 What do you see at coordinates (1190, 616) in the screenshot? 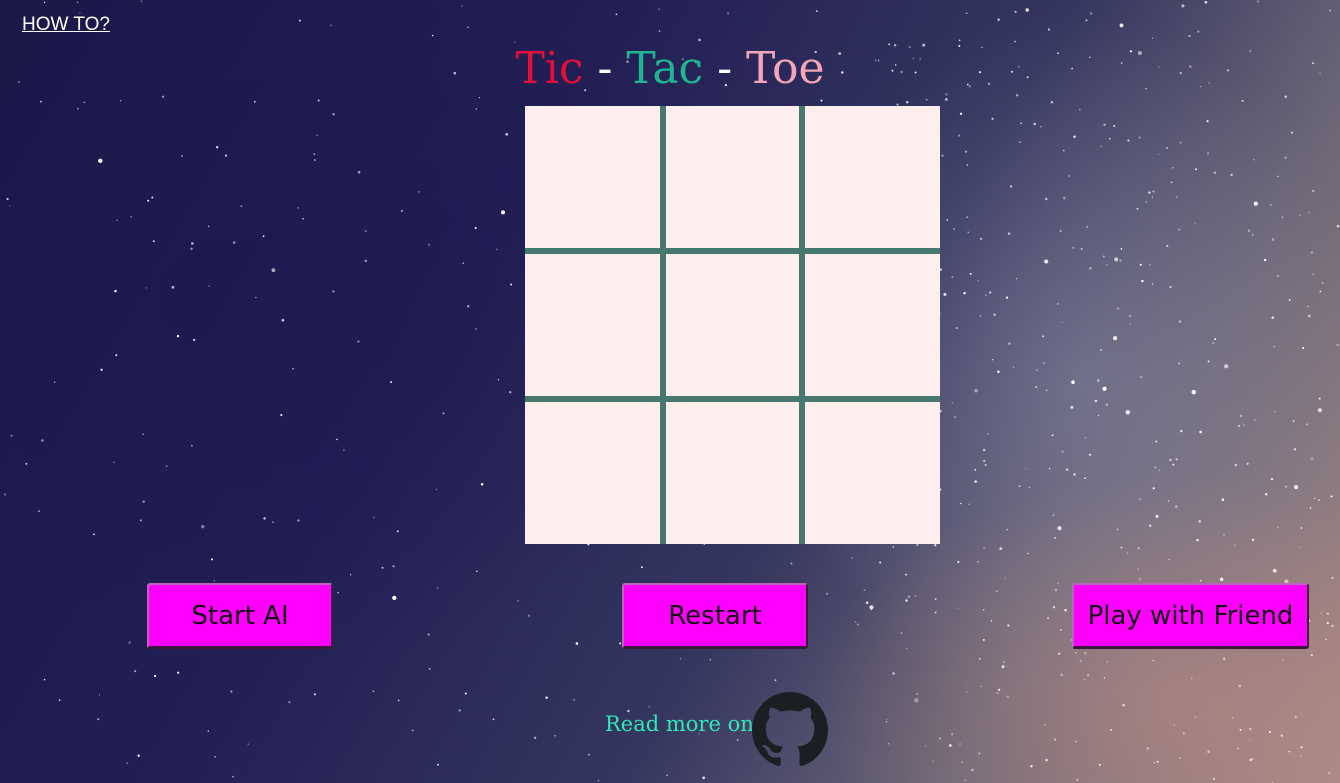
I see `play-with-friend-button: Play with Friend` at bounding box center [1190, 616].